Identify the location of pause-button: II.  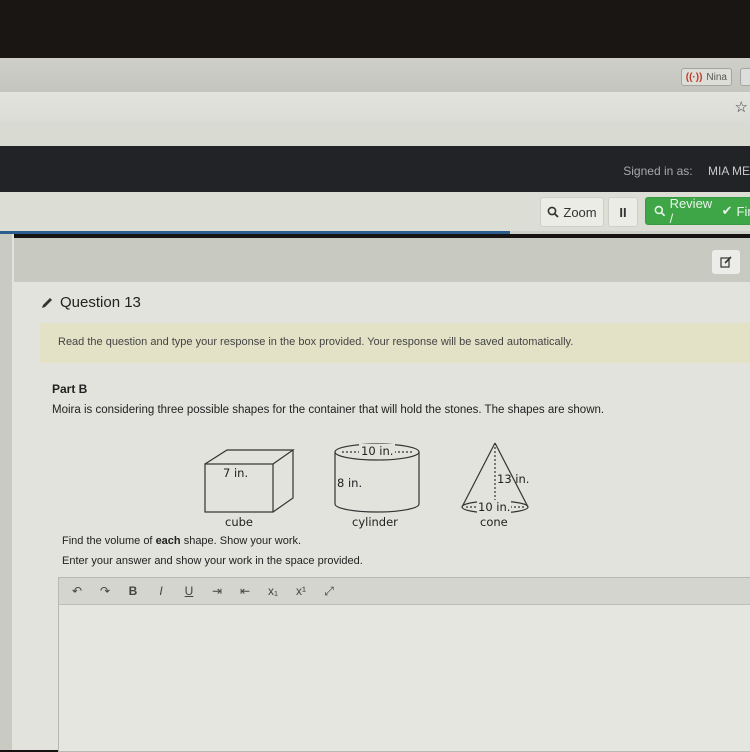
(623, 212).